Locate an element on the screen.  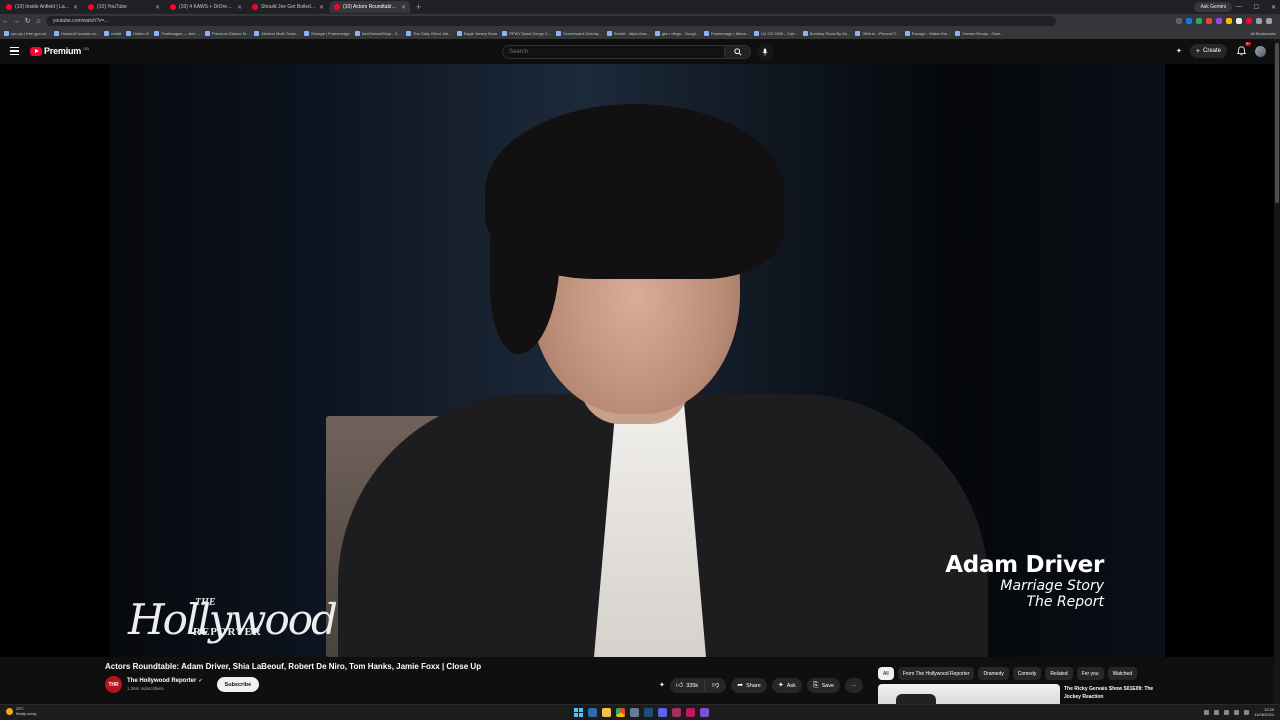
discord-icon is located at coordinates (662, 712).